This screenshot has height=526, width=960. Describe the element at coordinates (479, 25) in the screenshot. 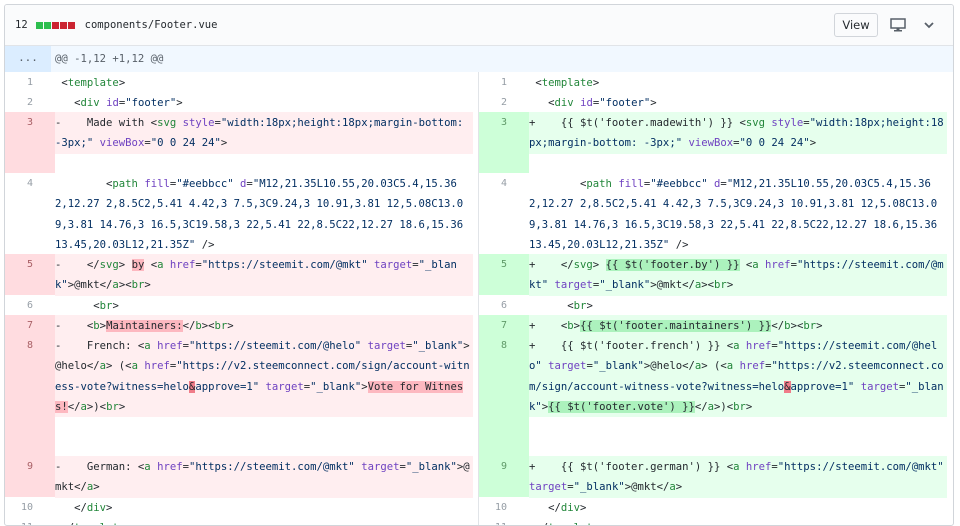

I see `file-header: 12 components/Footer.vue View` at that location.